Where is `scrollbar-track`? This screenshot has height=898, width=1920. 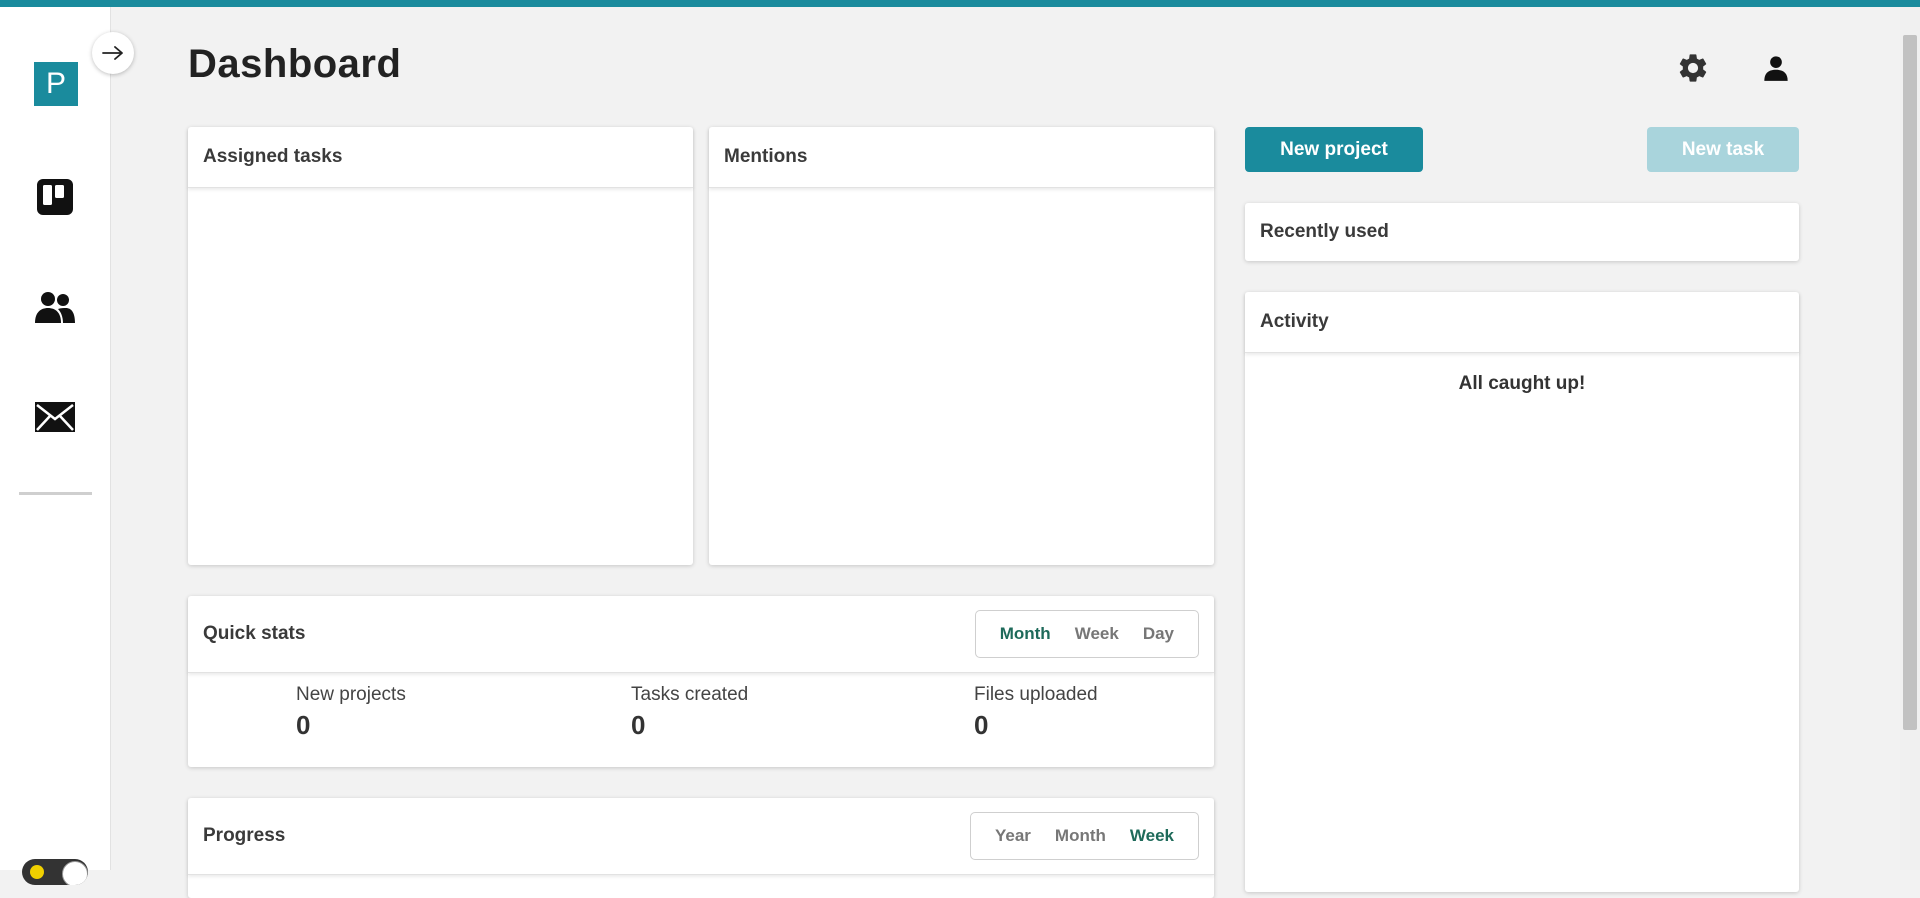
scrollbar-track is located at coordinates (1910, 438).